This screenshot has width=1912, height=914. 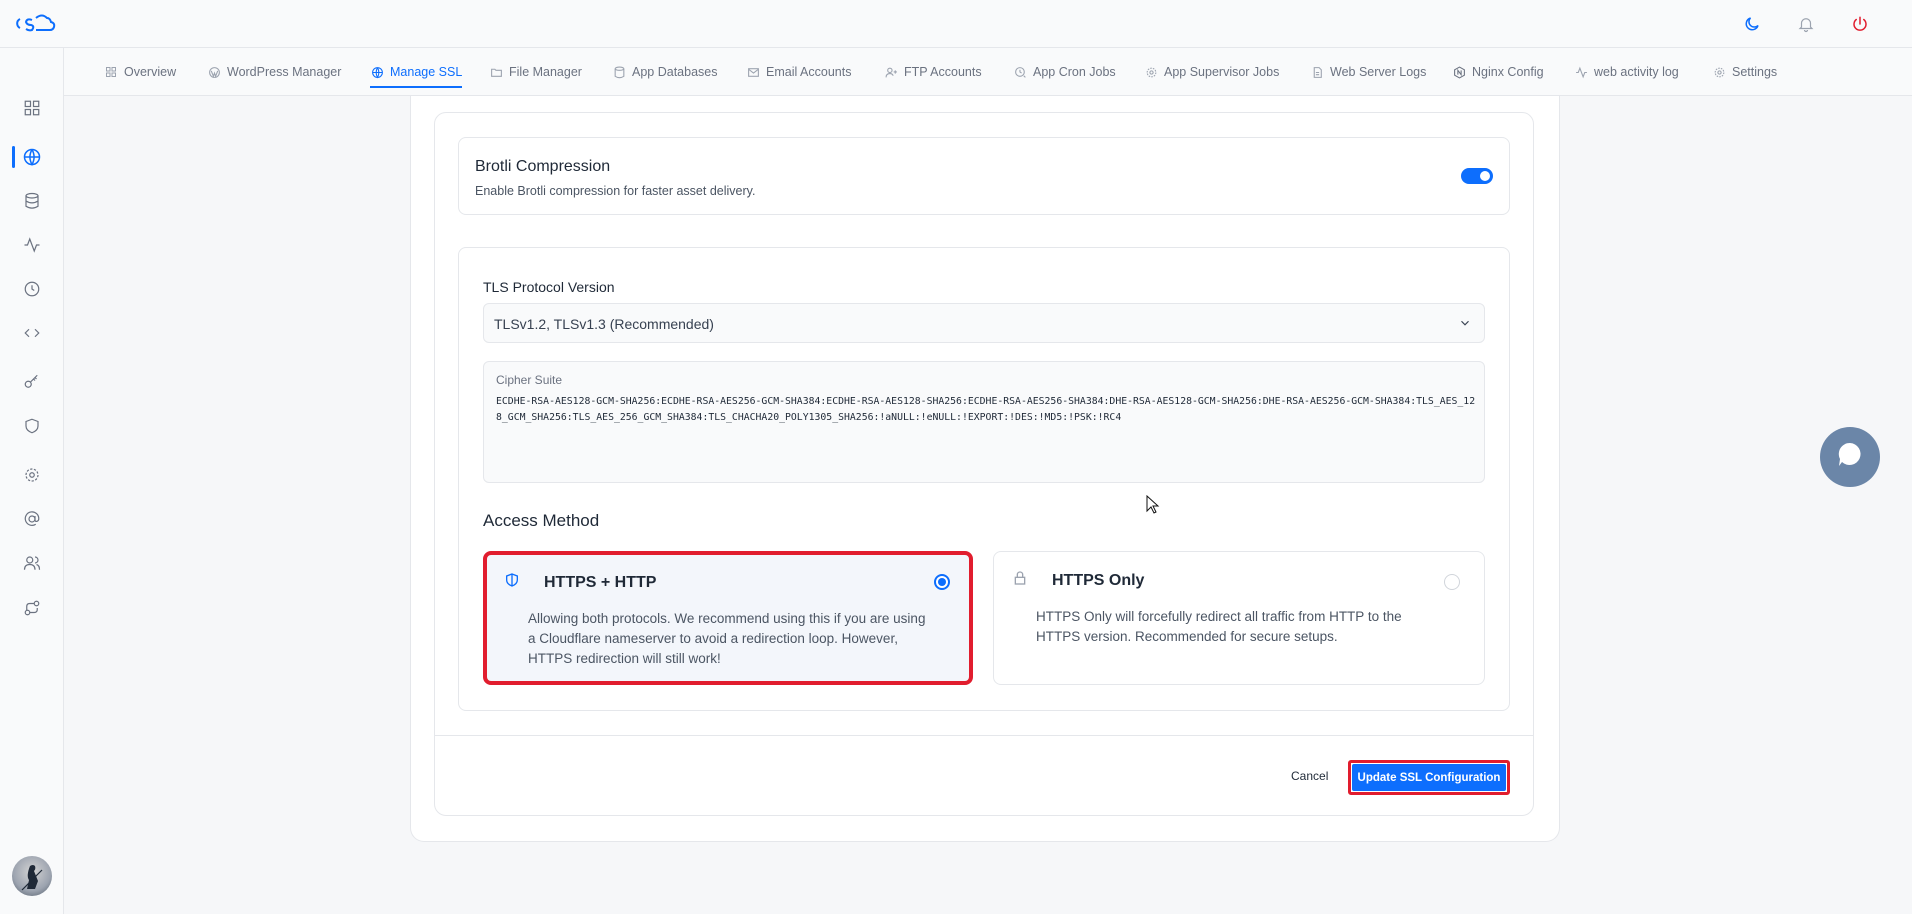 I want to click on tab-label: App Cron Jobs, so click(x=1074, y=72).